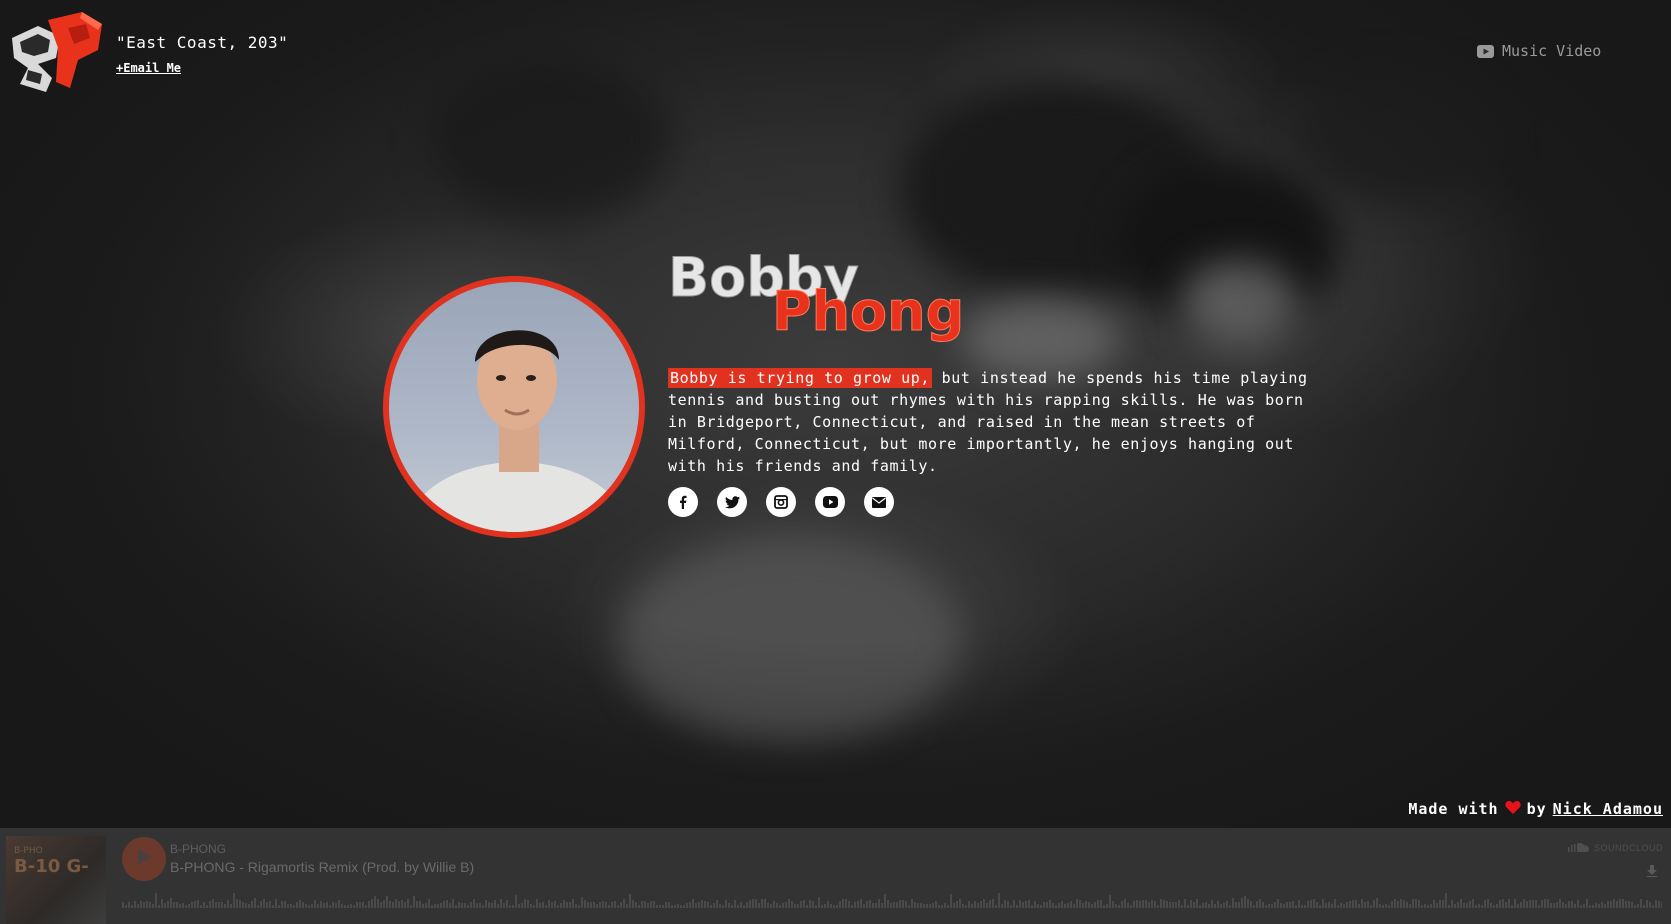  What do you see at coordinates (683, 502) in the screenshot?
I see `facebook-icon` at bounding box center [683, 502].